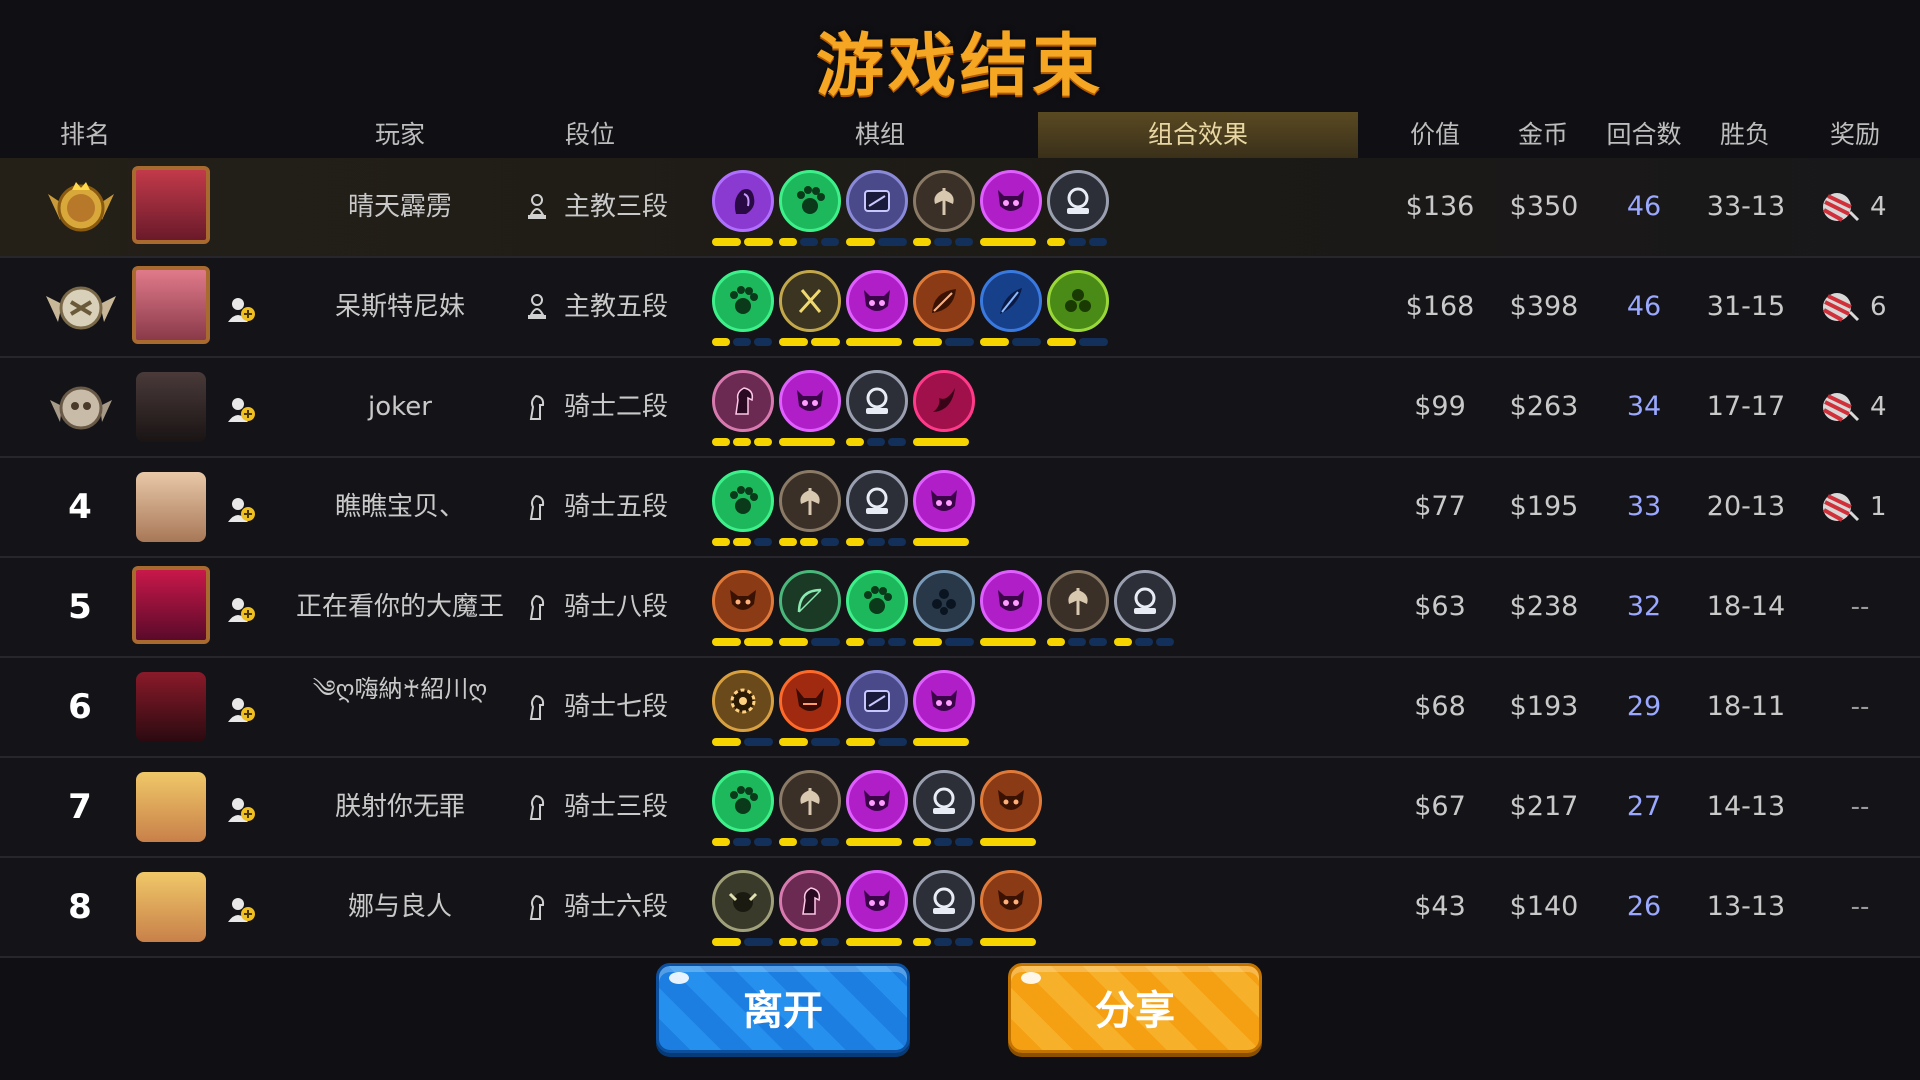 The height and width of the screenshot is (1080, 1920). Describe the element at coordinates (783, 1008) in the screenshot. I see `leave-button: 离开` at that location.